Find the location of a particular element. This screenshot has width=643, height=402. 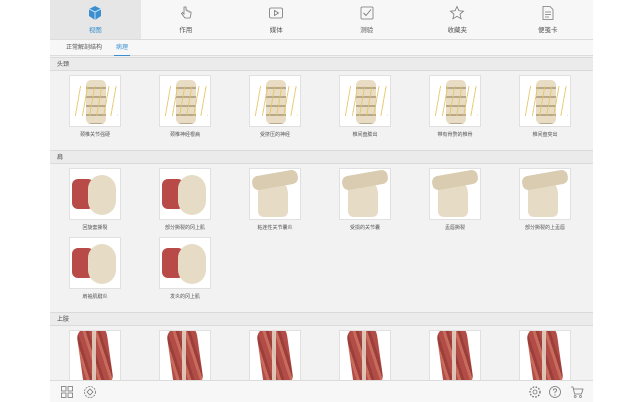

section-header-head-neck: 头颈 is located at coordinates (321, 64).